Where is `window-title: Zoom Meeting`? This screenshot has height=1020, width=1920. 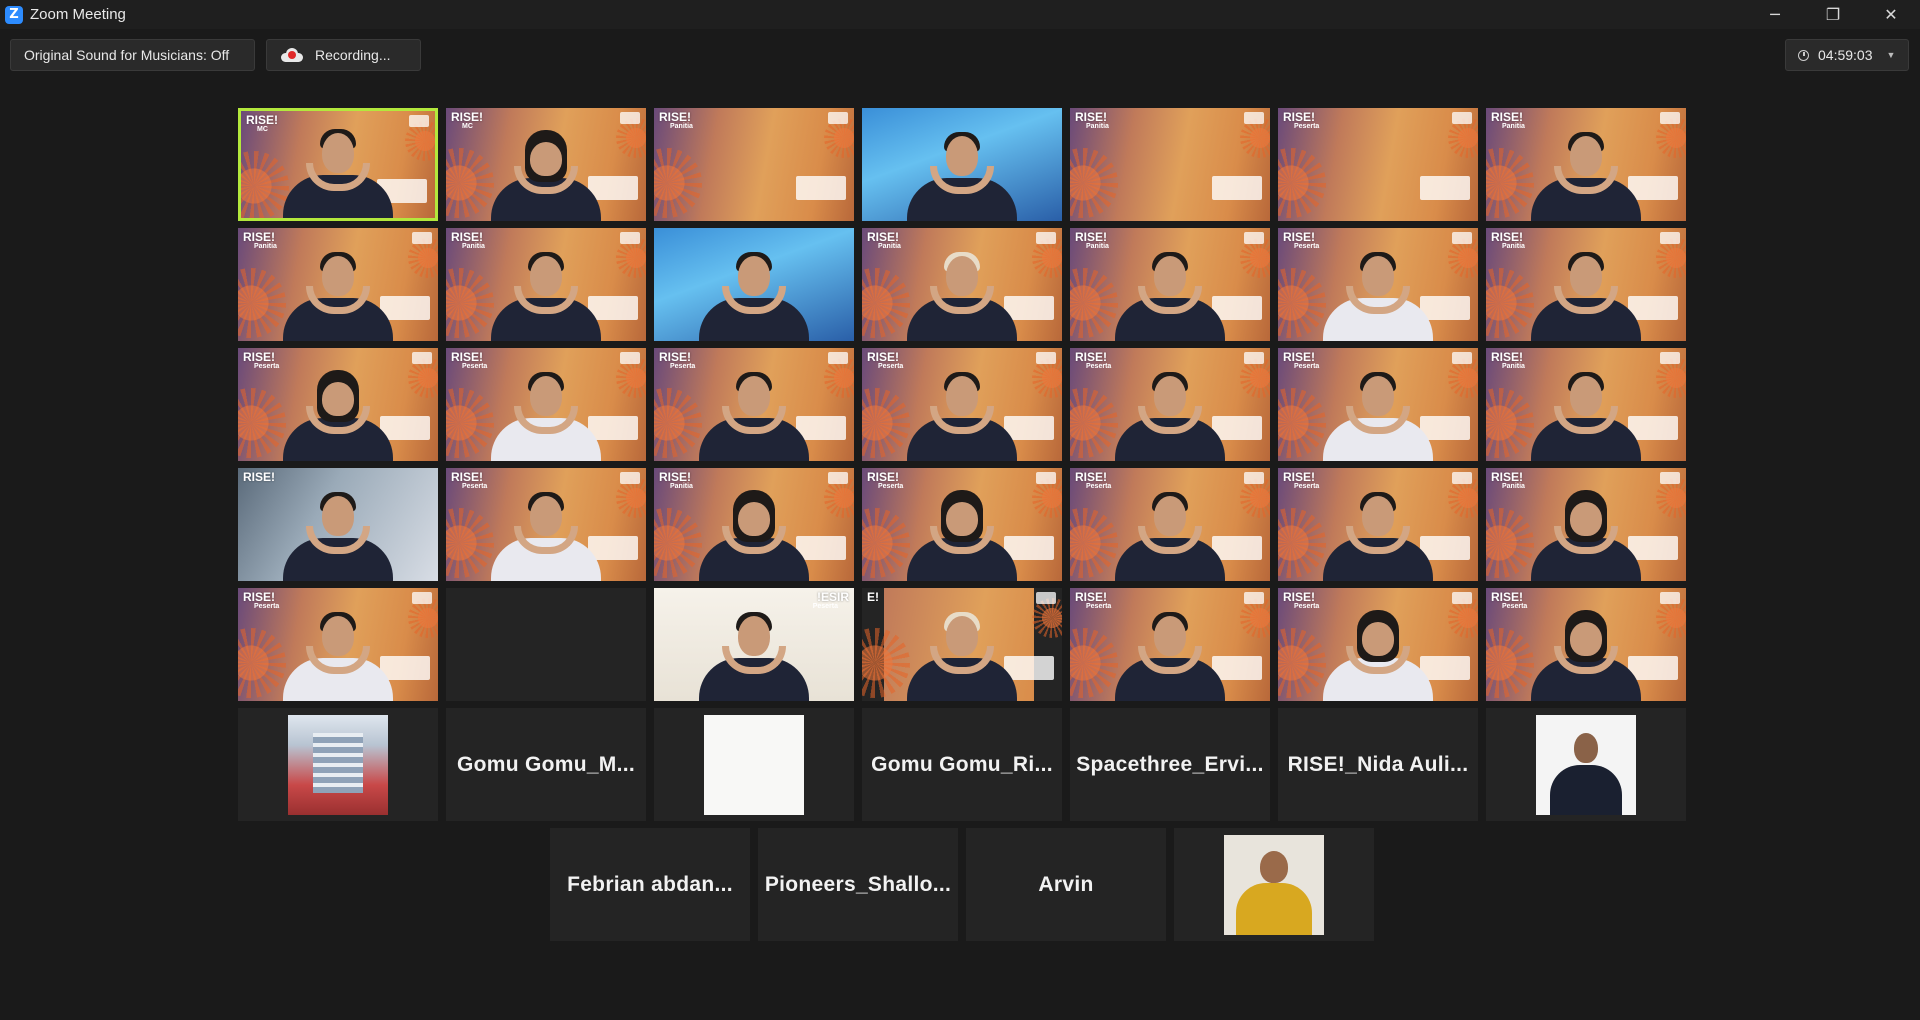
window-title: Zoom Meeting is located at coordinates (78, 14).